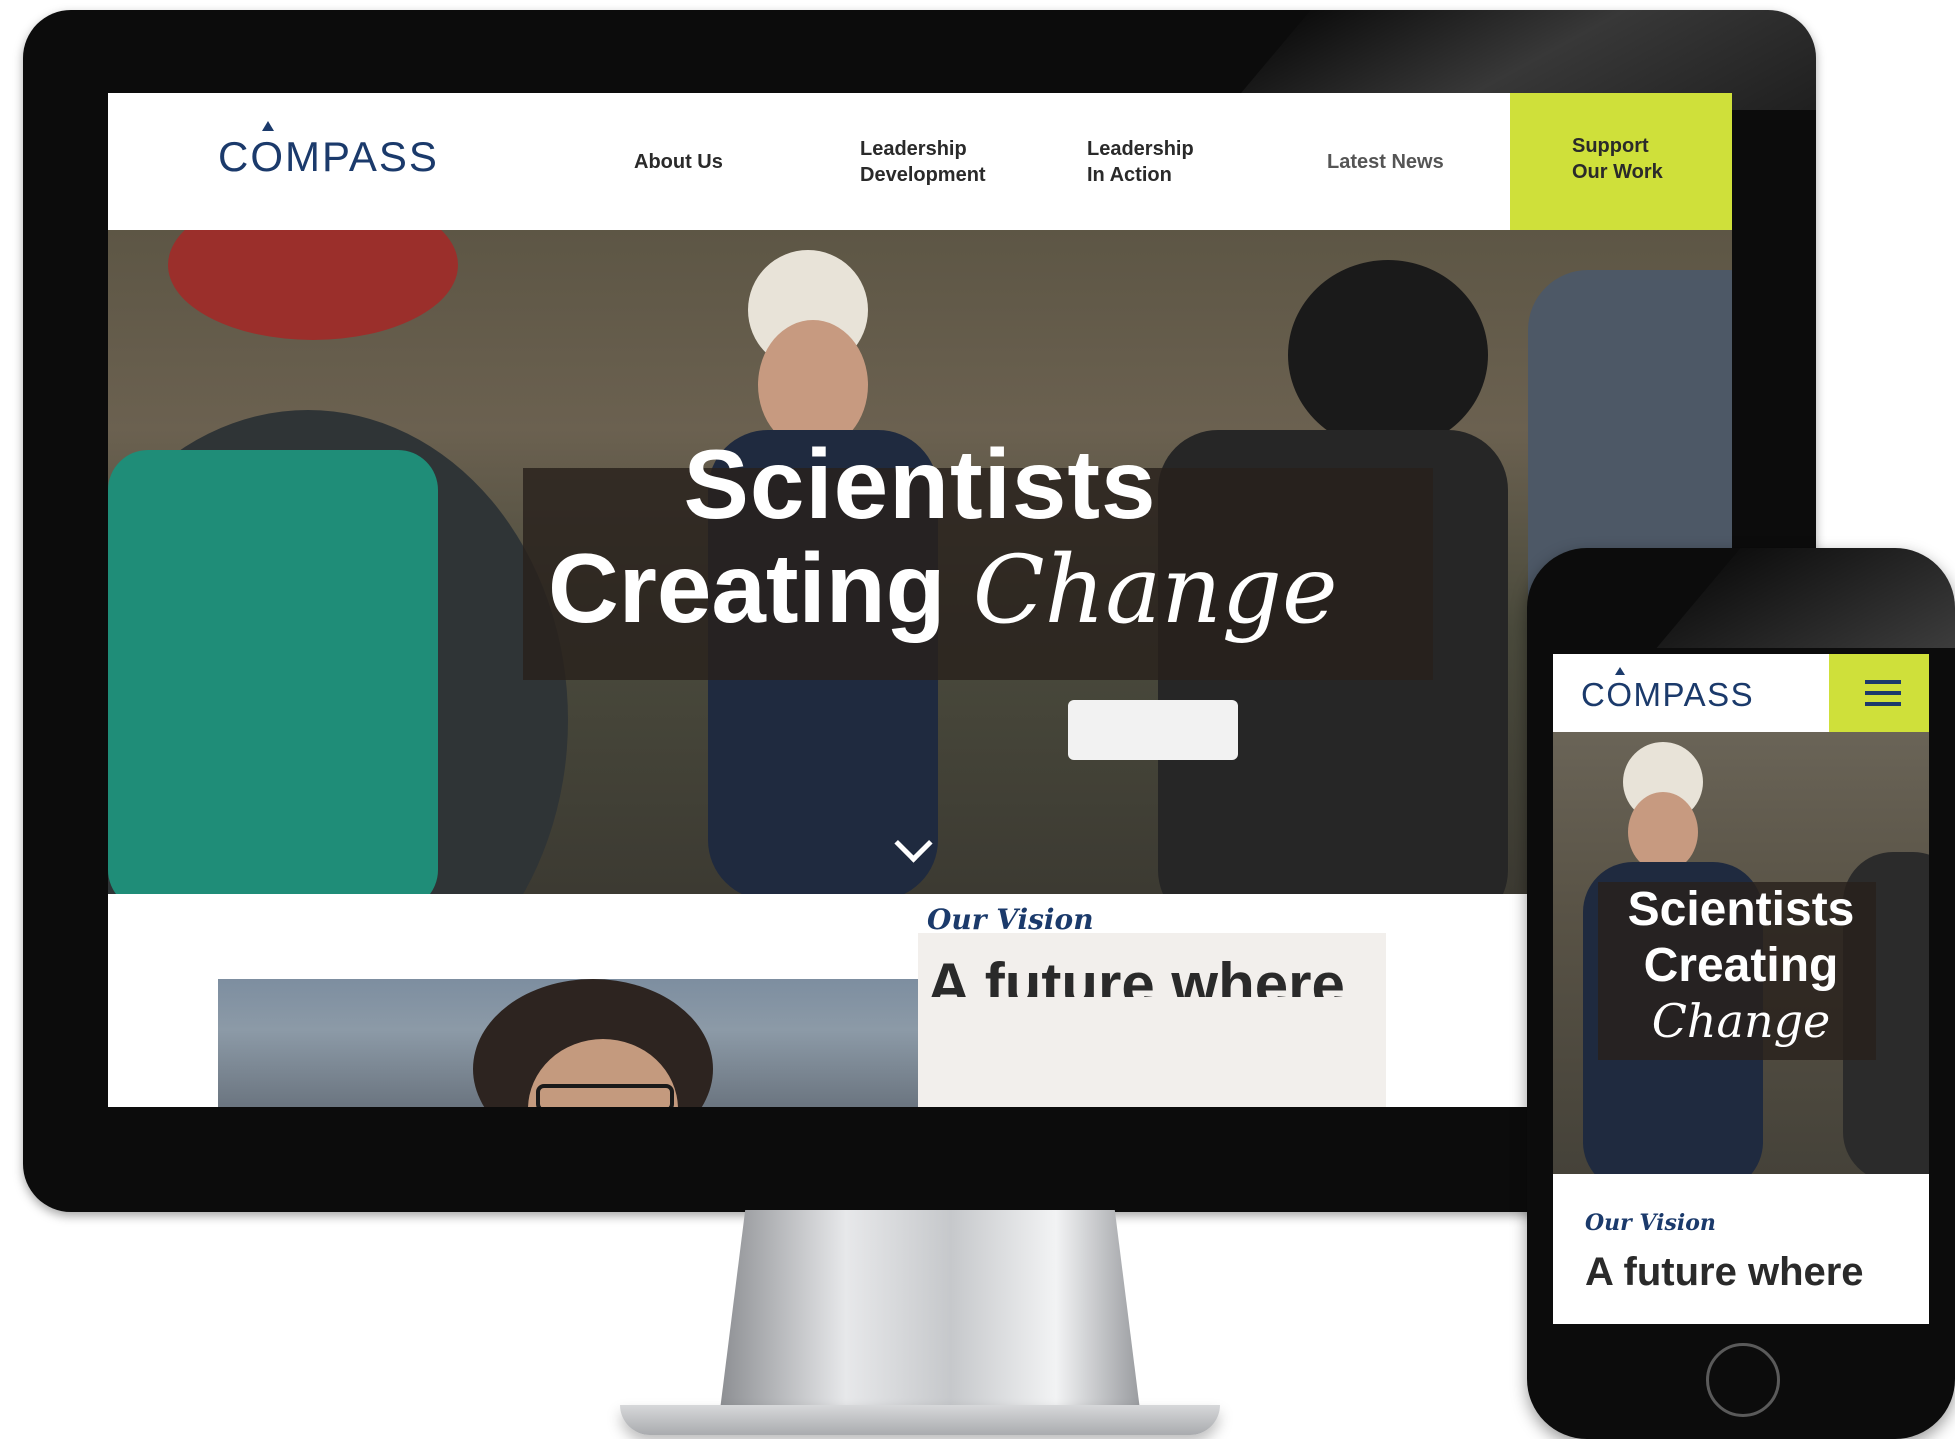 The height and width of the screenshot is (1439, 1955). What do you see at coordinates (1617, 172) in the screenshot?
I see `support-label-line2: Our Work` at bounding box center [1617, 172].